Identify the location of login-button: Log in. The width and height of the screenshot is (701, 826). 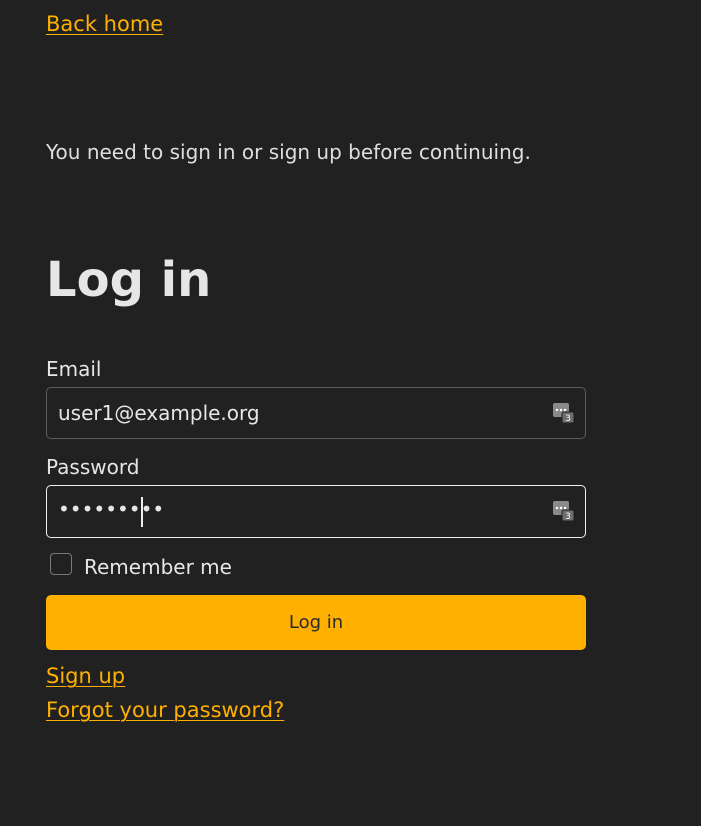
(316, 622).